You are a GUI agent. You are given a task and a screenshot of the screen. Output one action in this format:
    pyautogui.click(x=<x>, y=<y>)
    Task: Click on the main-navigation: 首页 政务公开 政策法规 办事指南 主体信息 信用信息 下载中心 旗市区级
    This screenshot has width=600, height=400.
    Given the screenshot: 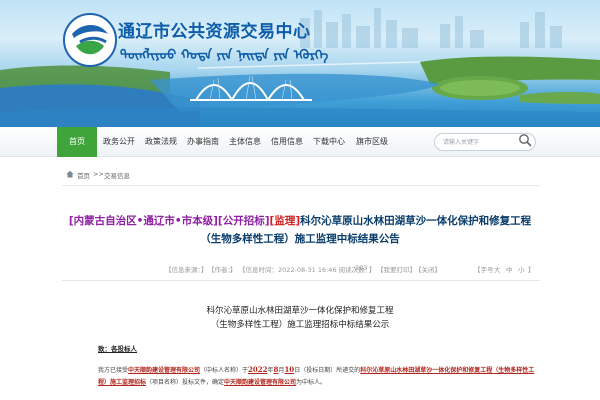 What is the action you would take?
    pyautogui.click(x=300, y=142)
    